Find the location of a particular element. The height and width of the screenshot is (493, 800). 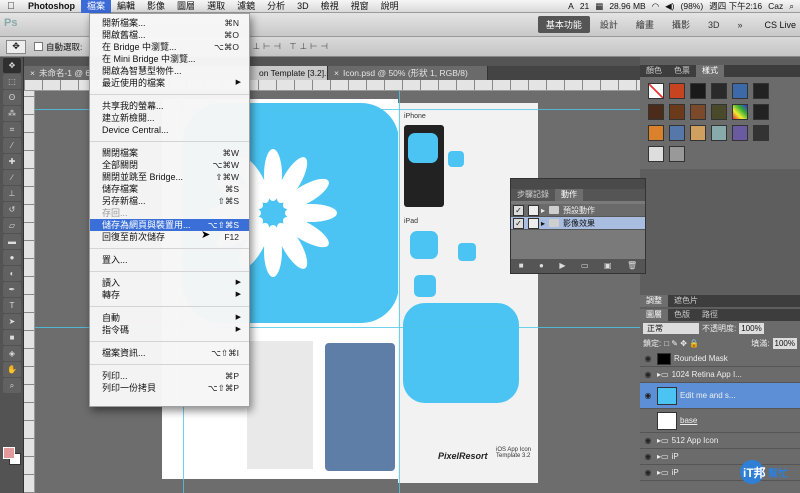

action-set-row: ✓ ▸ 預設動作 is located at coordinates (578, 210).